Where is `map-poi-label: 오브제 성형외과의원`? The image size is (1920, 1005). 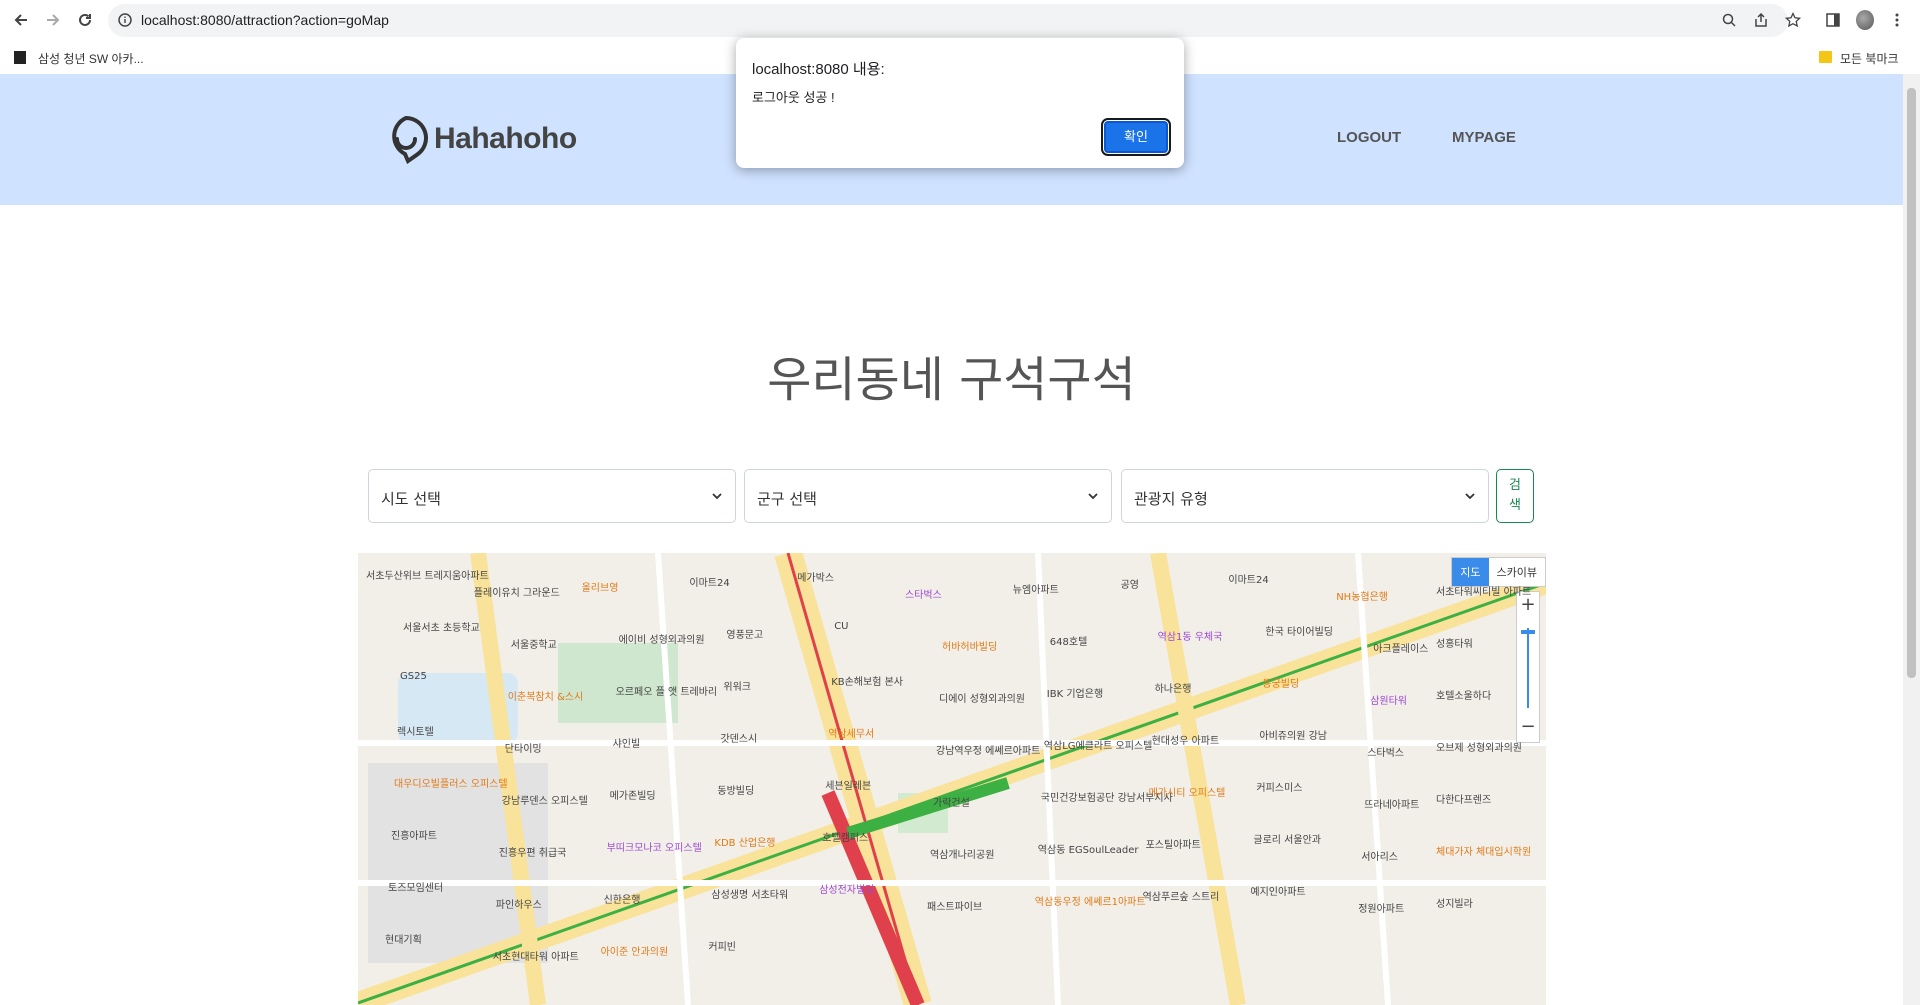
map-poi-label: 오브제 성형외과의원 is located at coordinates (1479, 746).